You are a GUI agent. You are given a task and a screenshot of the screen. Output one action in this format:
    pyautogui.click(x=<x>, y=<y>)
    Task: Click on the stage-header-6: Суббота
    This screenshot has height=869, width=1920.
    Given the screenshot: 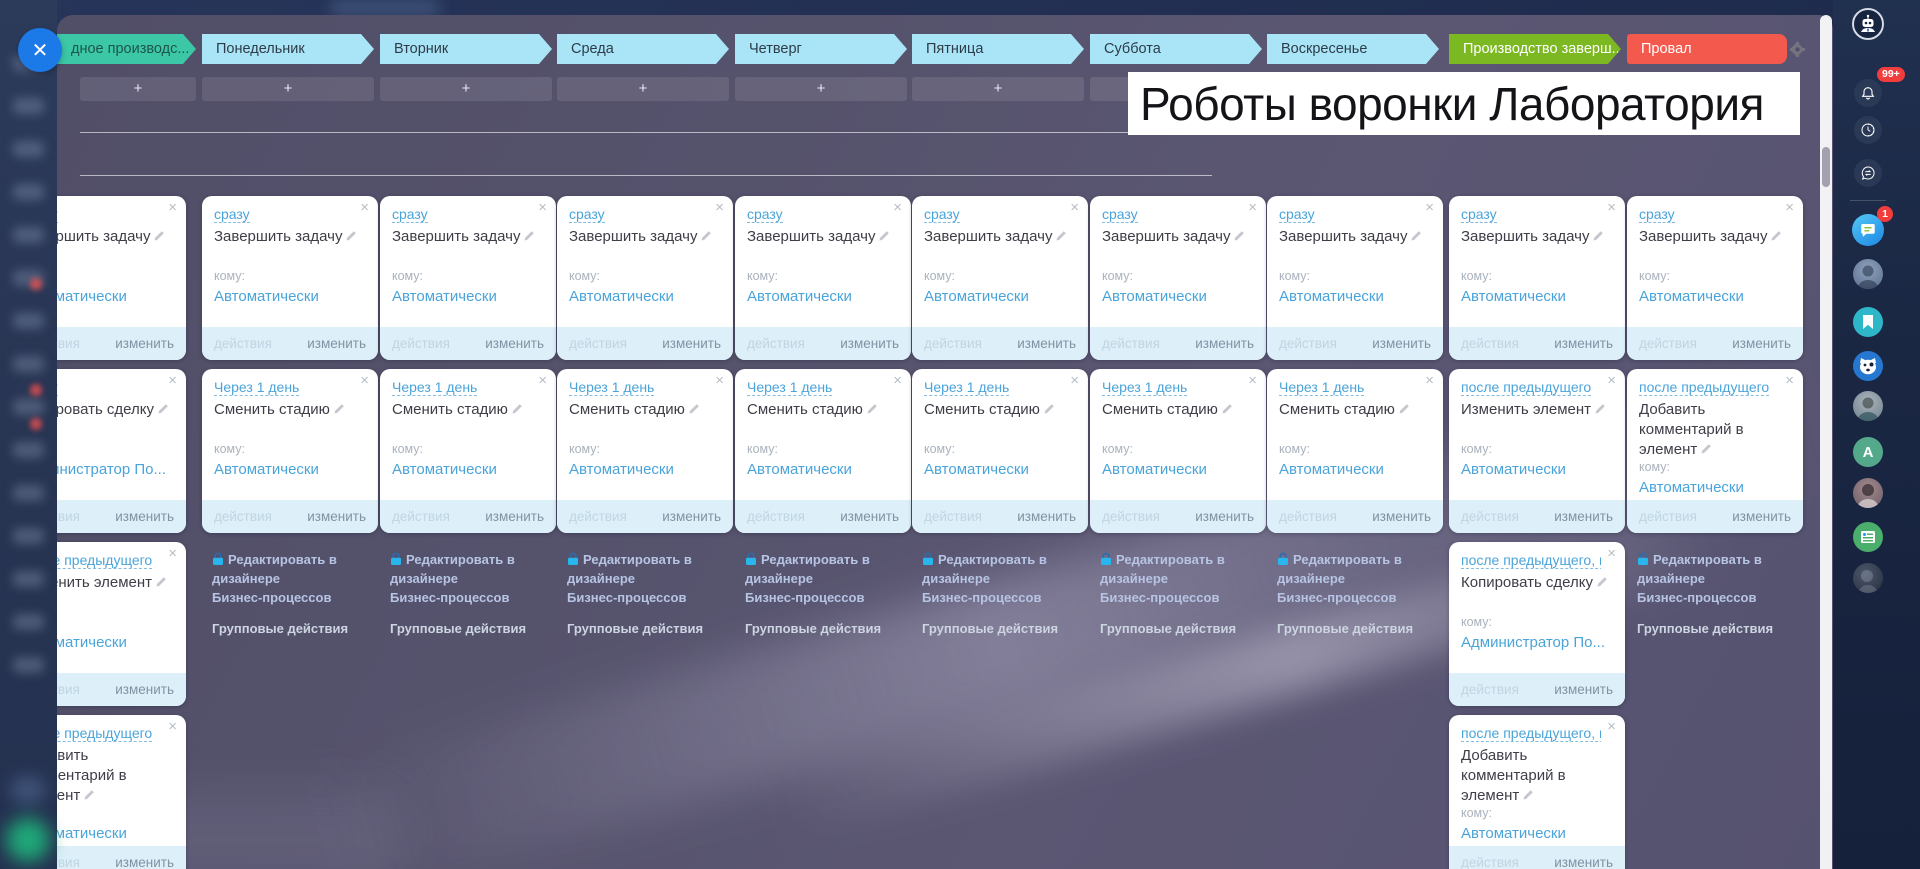 What is the action you would take?
    pyautogui.click(x=1176, y=49)
    